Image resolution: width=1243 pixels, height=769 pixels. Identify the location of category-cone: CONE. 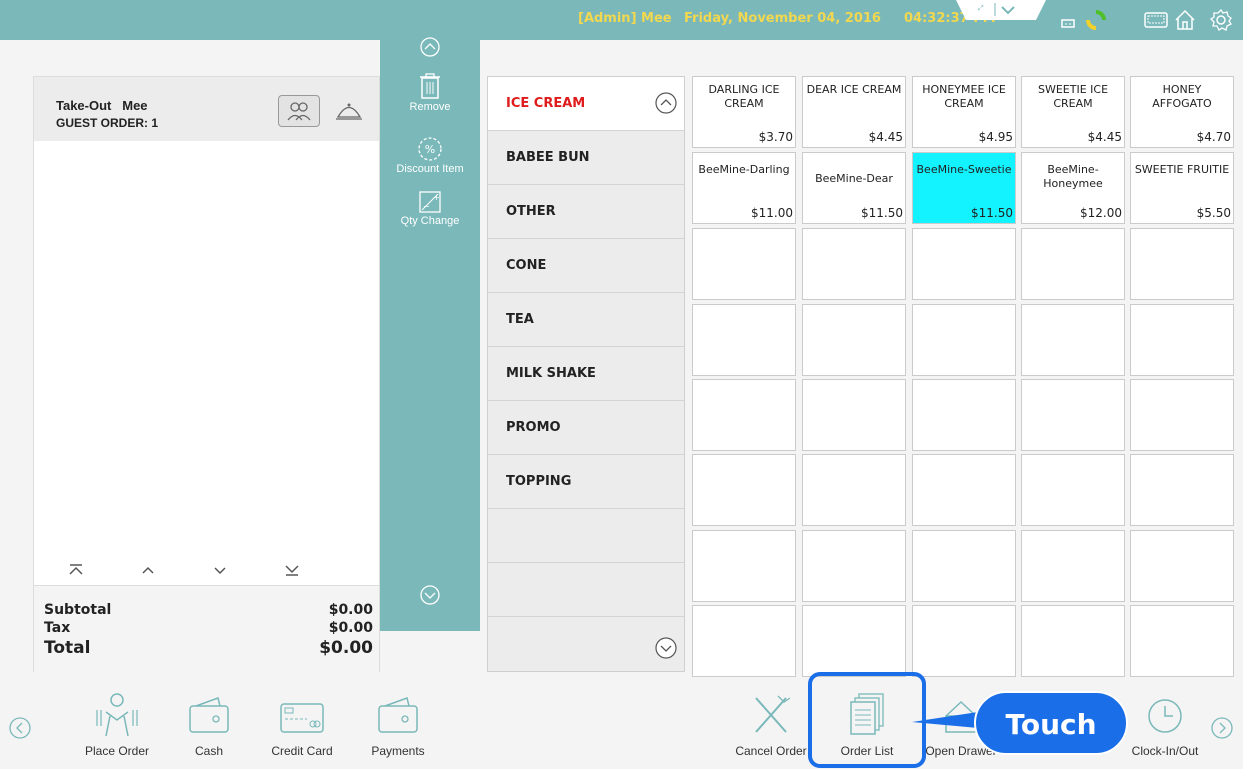
(586, 266).